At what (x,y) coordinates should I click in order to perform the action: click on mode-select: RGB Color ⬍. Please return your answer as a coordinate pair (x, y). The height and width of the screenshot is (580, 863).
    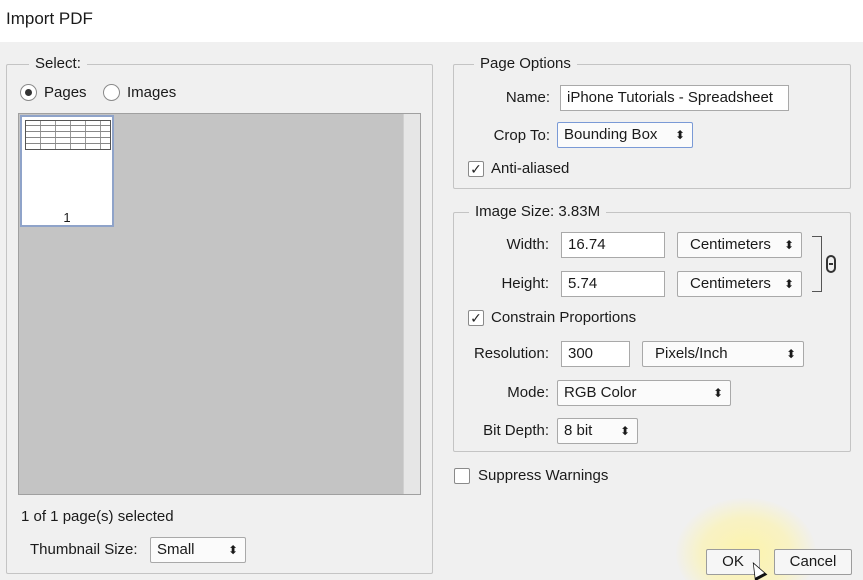
    Looking at the image, I should click on (644, 393).